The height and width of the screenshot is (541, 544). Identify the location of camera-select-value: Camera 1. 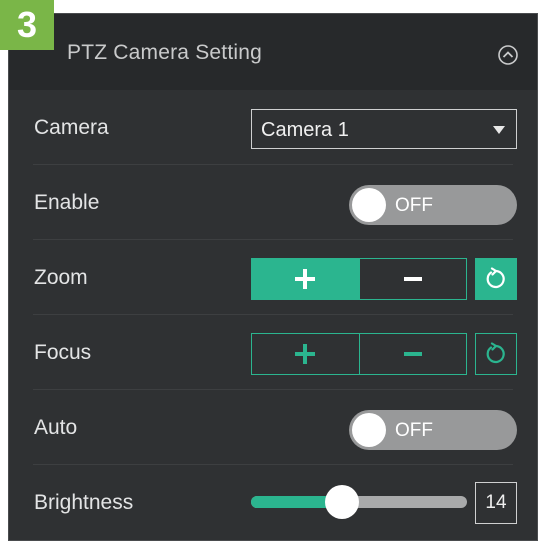
(305, 130).